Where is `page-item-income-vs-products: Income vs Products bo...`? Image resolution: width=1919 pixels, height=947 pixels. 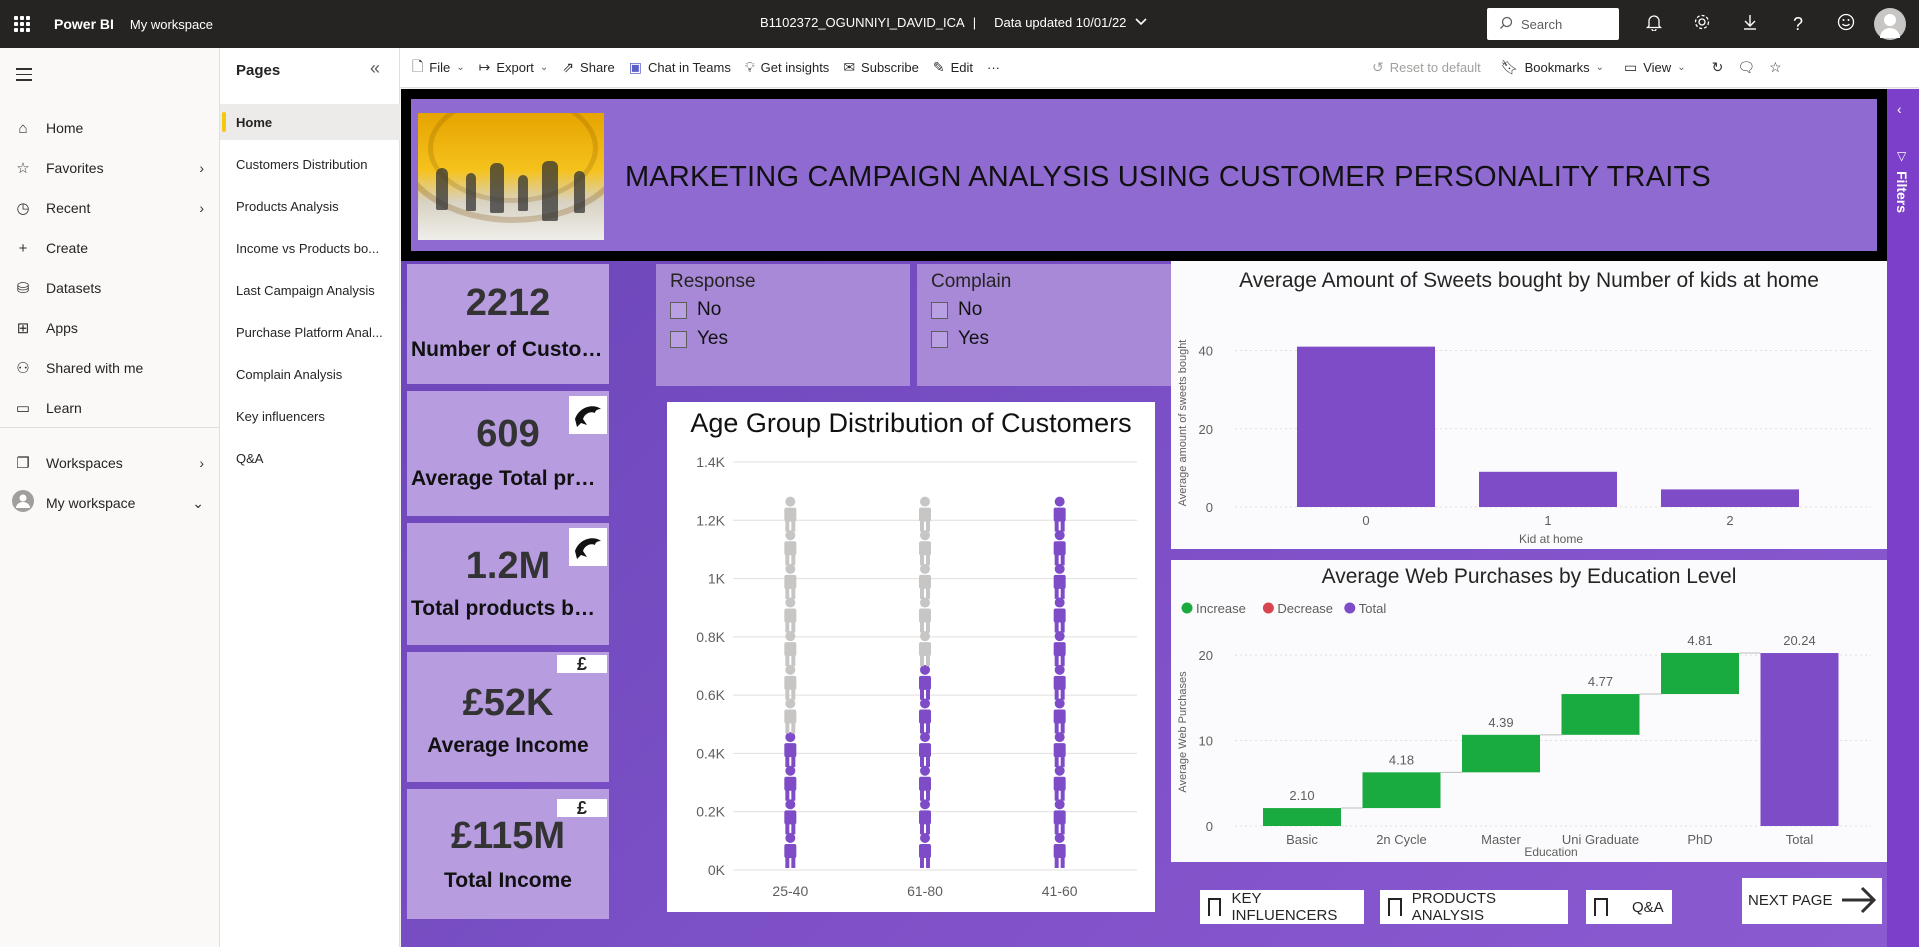
page-item-income-vs-products: Income vs Products bo... is located at coordinates (310, 248).